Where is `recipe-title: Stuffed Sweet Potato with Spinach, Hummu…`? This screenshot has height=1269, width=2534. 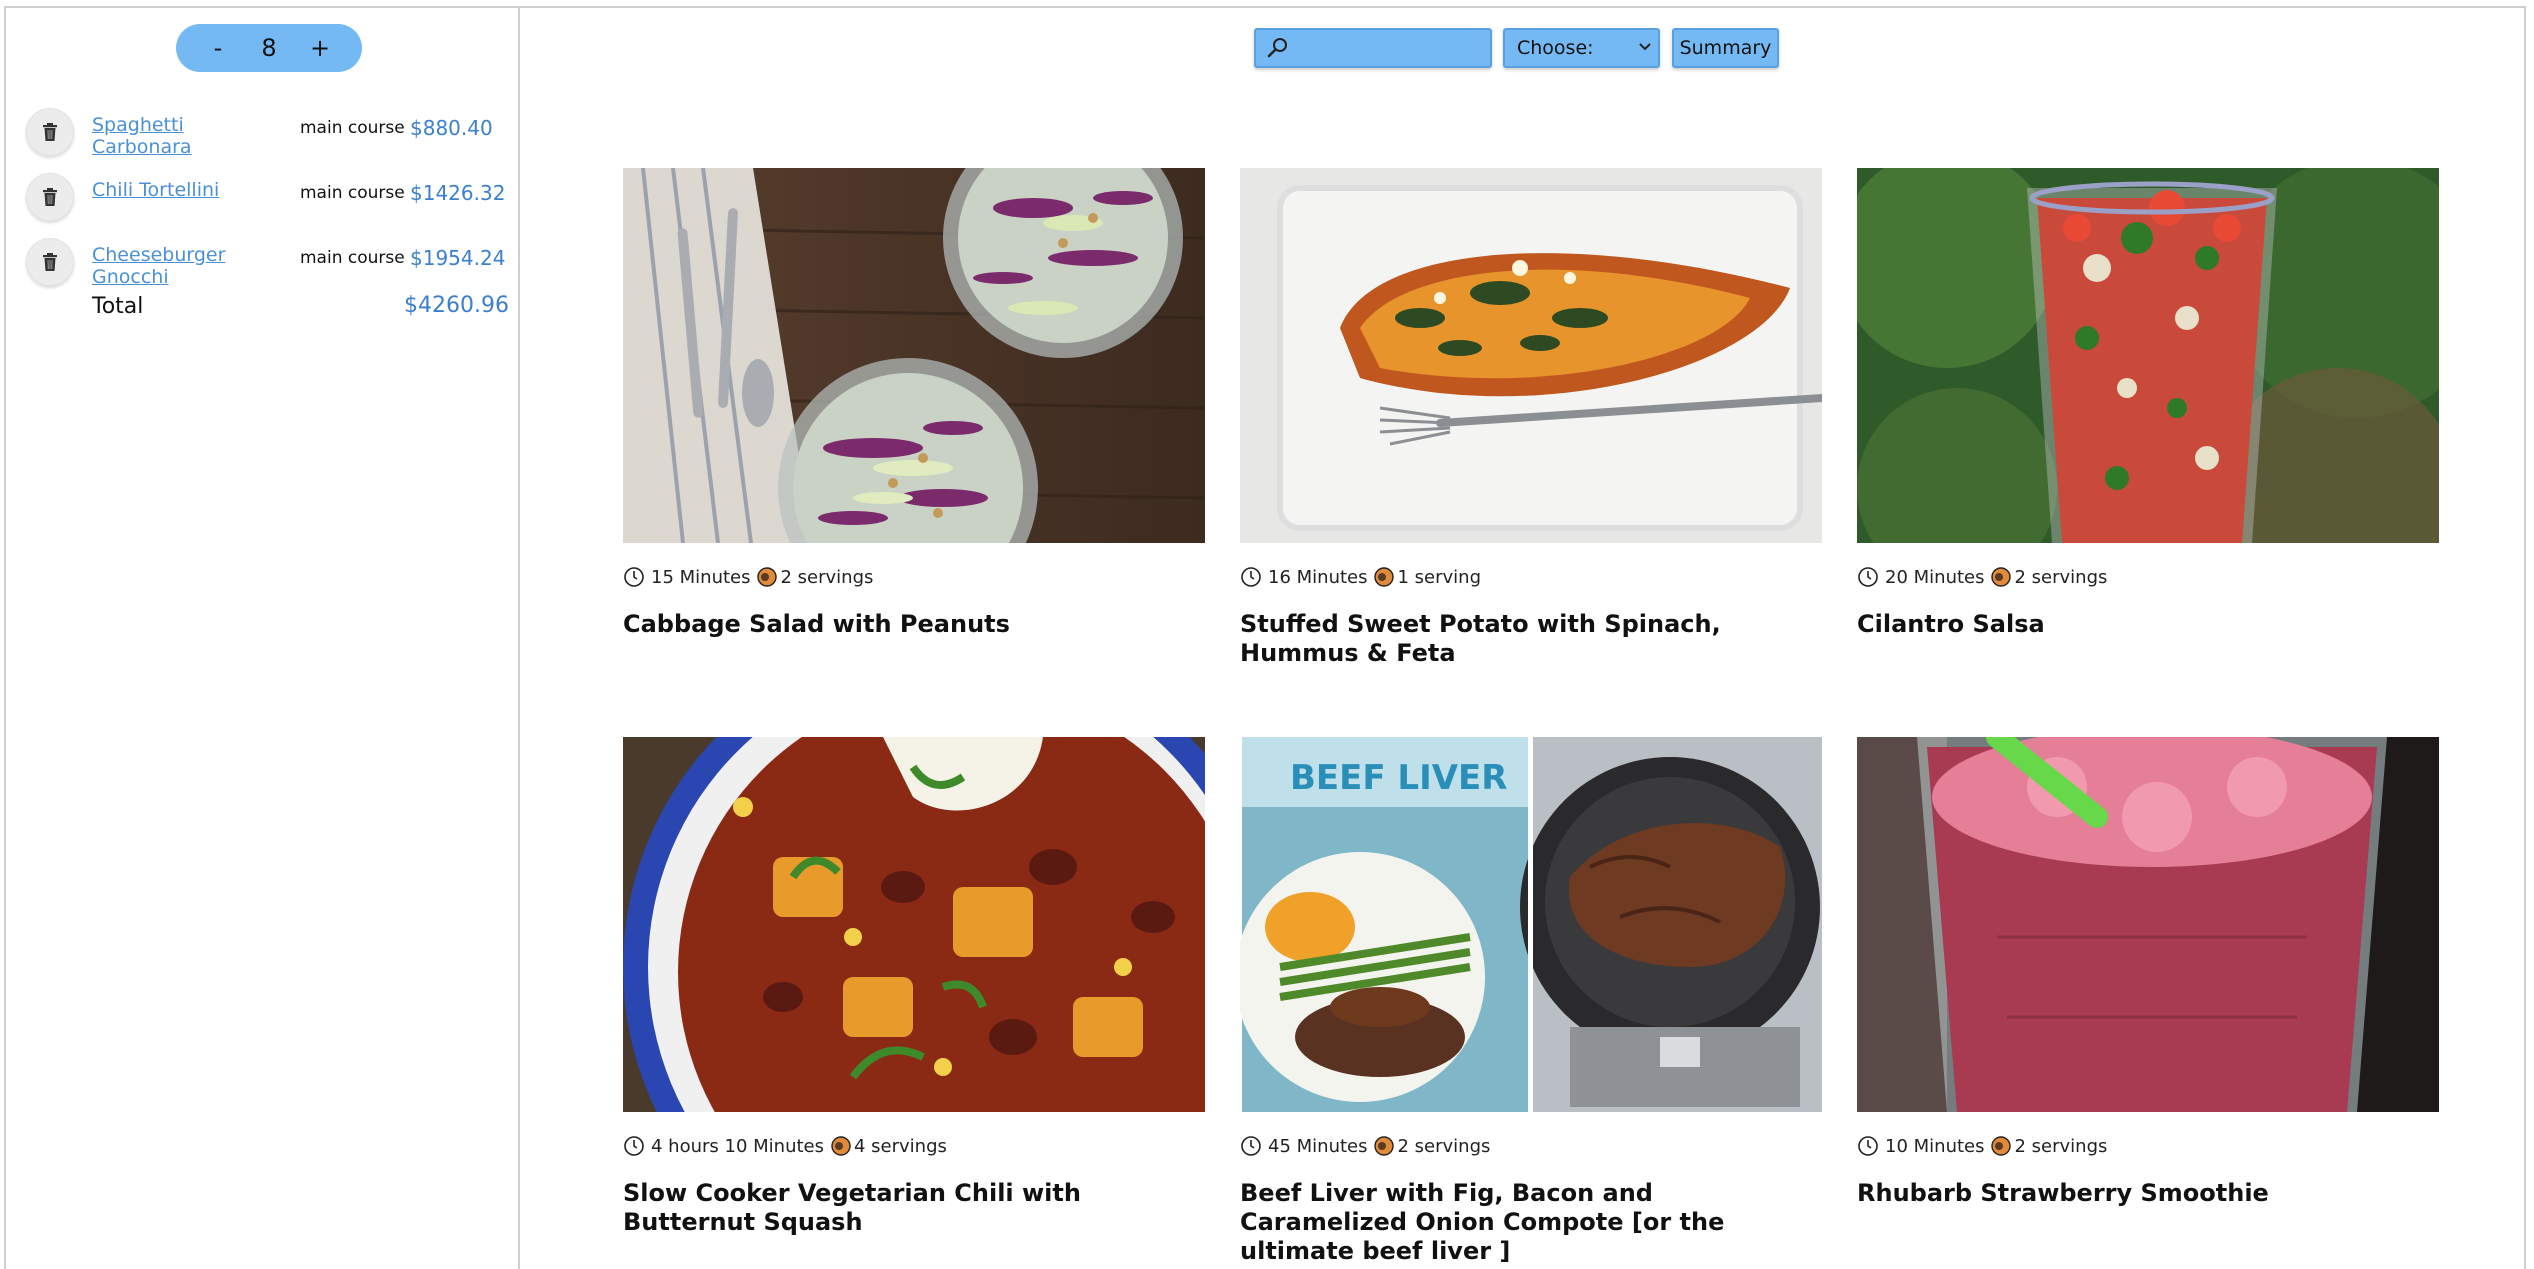 recipe-title: Stuffed Sweet Potato with Spinach, Hummu… is located at coordinates (1531, 639).